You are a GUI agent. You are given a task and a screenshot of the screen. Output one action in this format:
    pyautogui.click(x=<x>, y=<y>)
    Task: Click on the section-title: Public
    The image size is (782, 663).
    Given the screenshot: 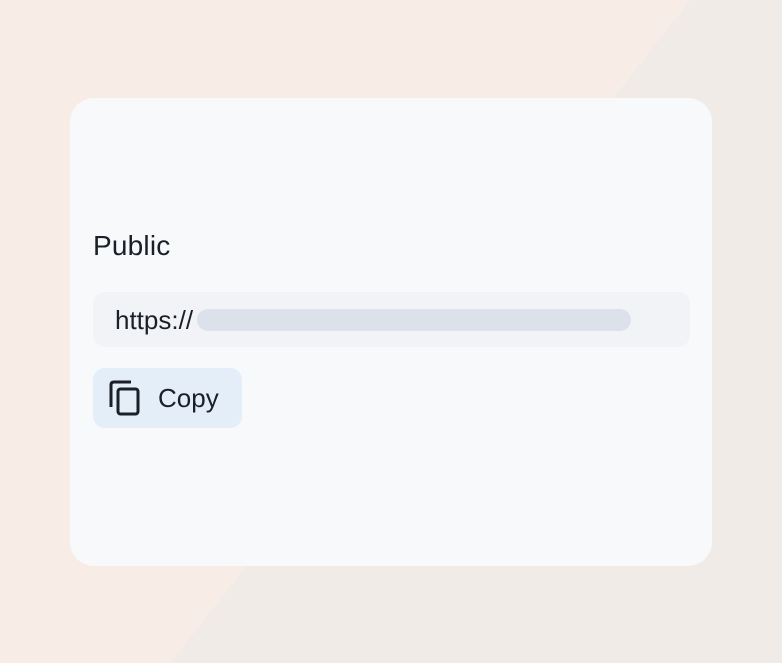 What is the action you would take?
    pyautogui.click(x=132, y=245)
    